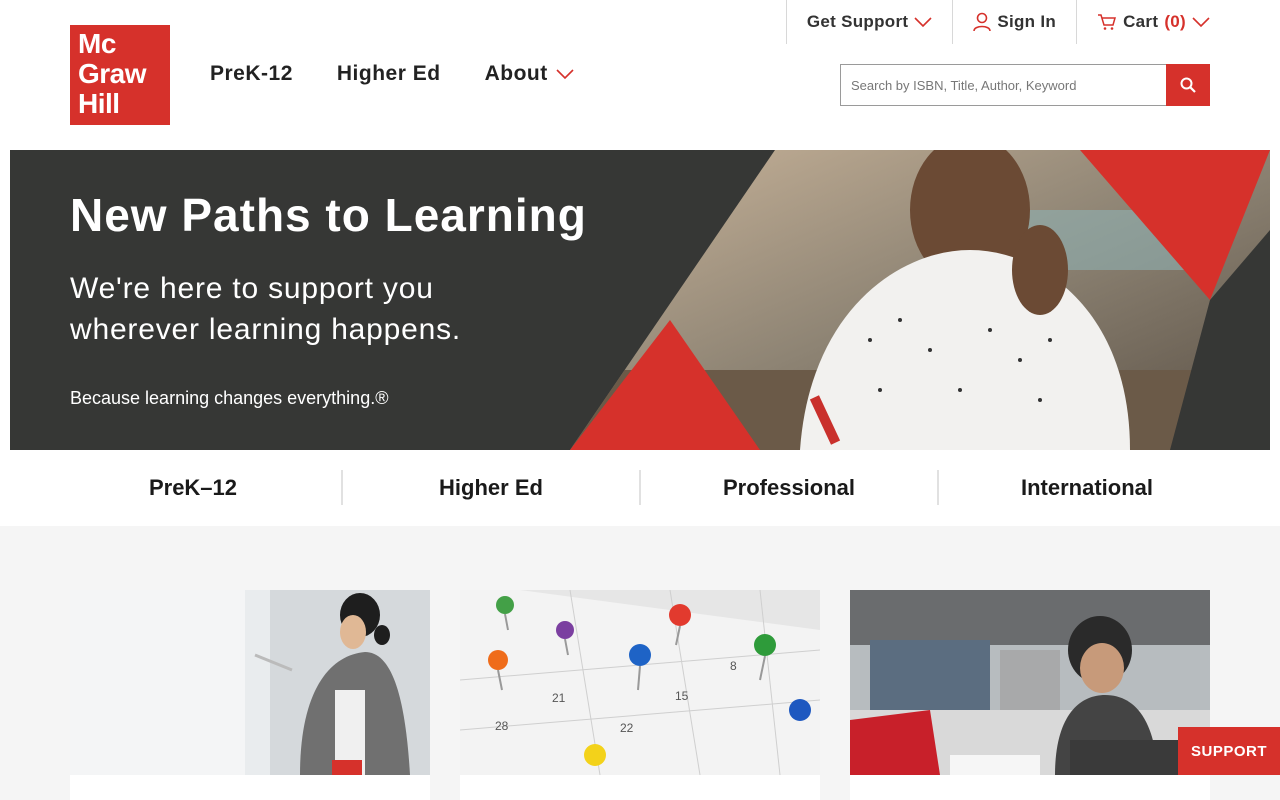  What do you see at coordinates (99, 103) in the screenshot?
I see `logo-line-3: Hill` at bounding box center [99, 103].